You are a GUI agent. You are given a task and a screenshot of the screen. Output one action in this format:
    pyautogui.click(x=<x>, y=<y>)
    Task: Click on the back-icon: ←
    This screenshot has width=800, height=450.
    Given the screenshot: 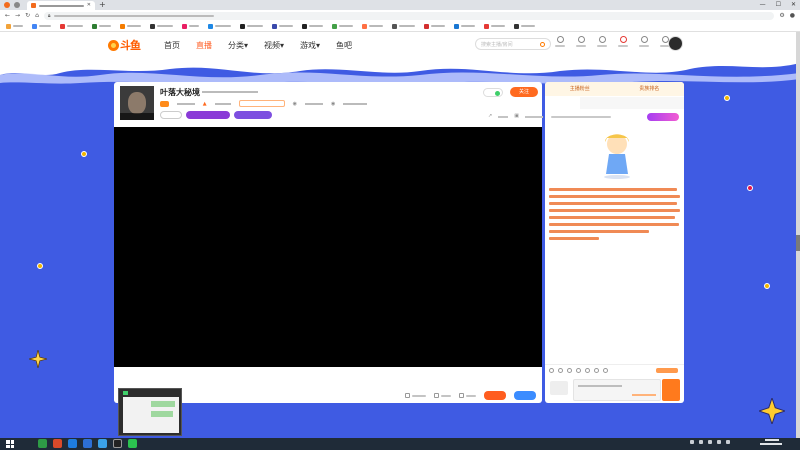 What is the action you would take?
    pyautogui.click(x=7, y=15)
    